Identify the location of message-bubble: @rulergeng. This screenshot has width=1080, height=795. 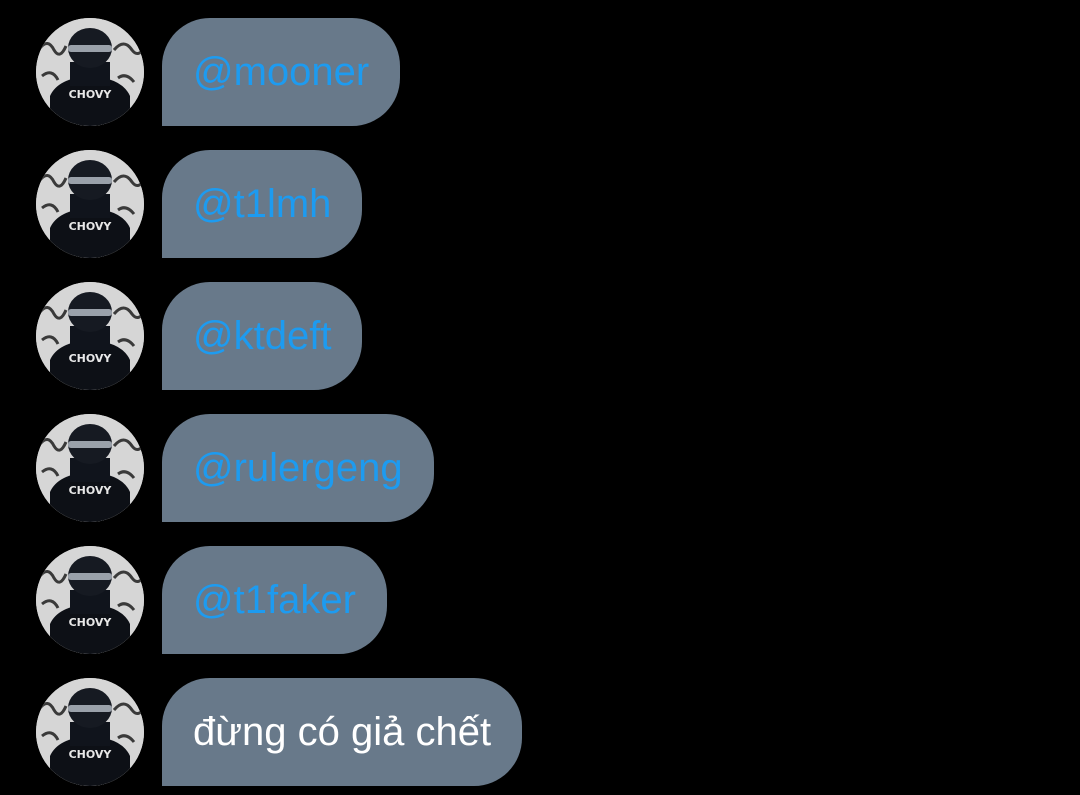
(298, 468).